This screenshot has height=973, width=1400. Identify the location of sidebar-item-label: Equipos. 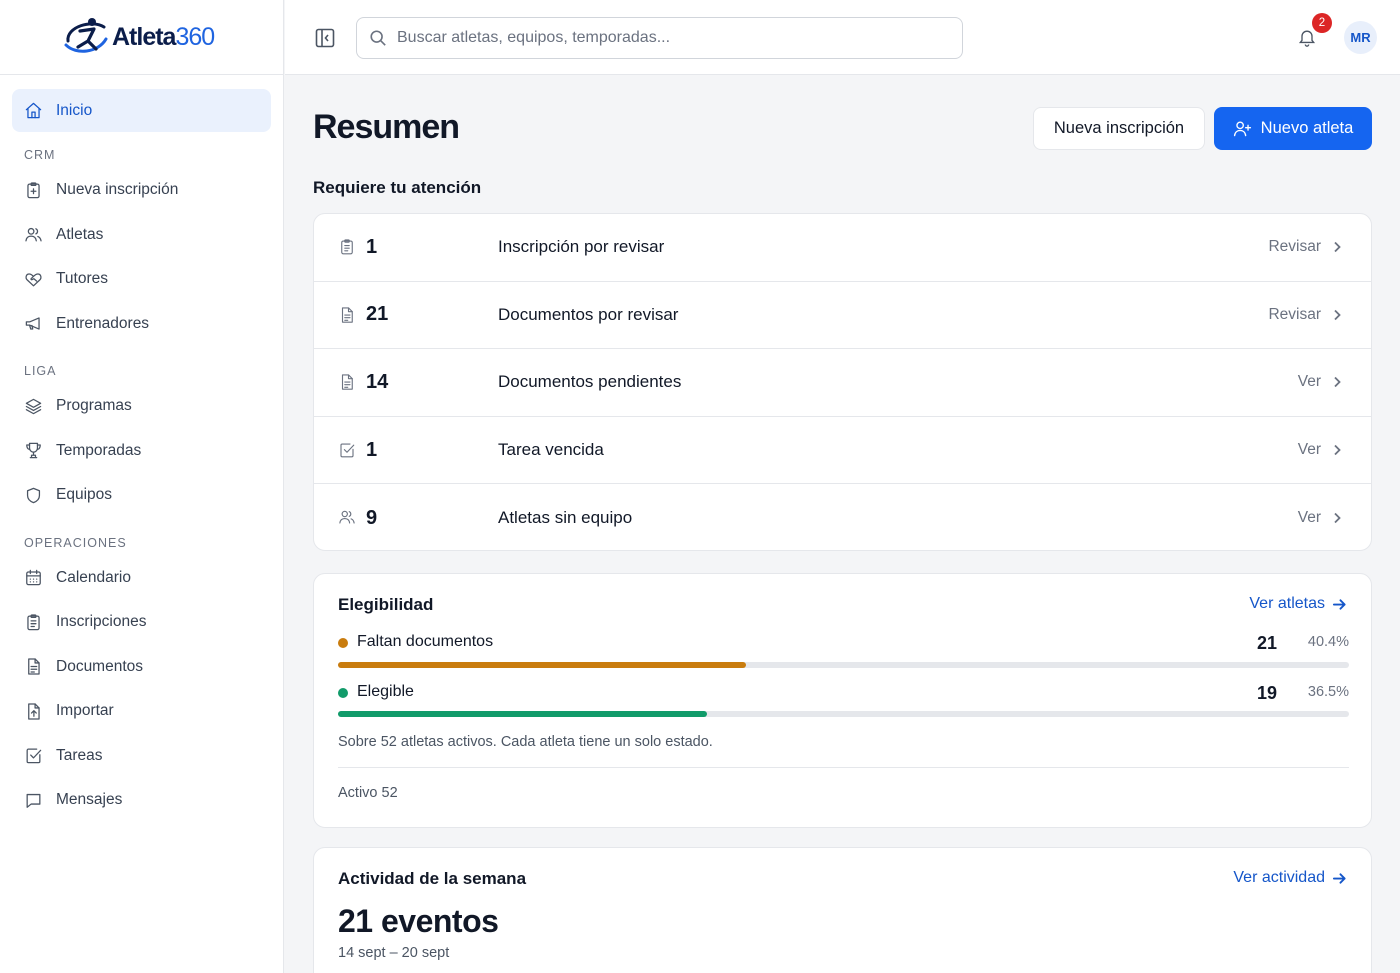
(84, 495).